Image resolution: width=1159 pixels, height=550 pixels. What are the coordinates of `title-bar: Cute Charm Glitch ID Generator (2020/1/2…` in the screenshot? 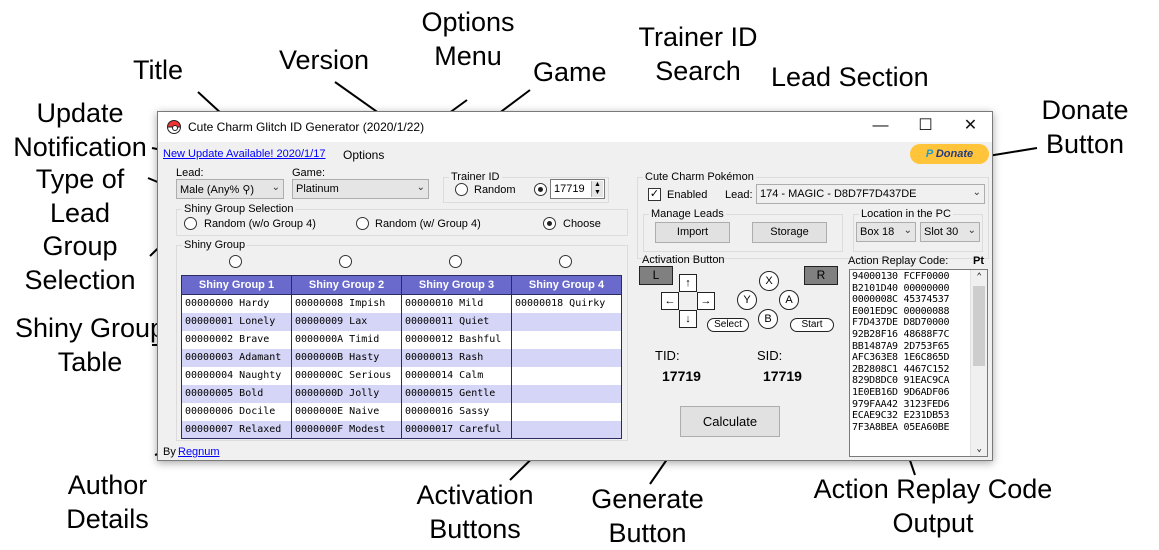 It's located at (575, 127).